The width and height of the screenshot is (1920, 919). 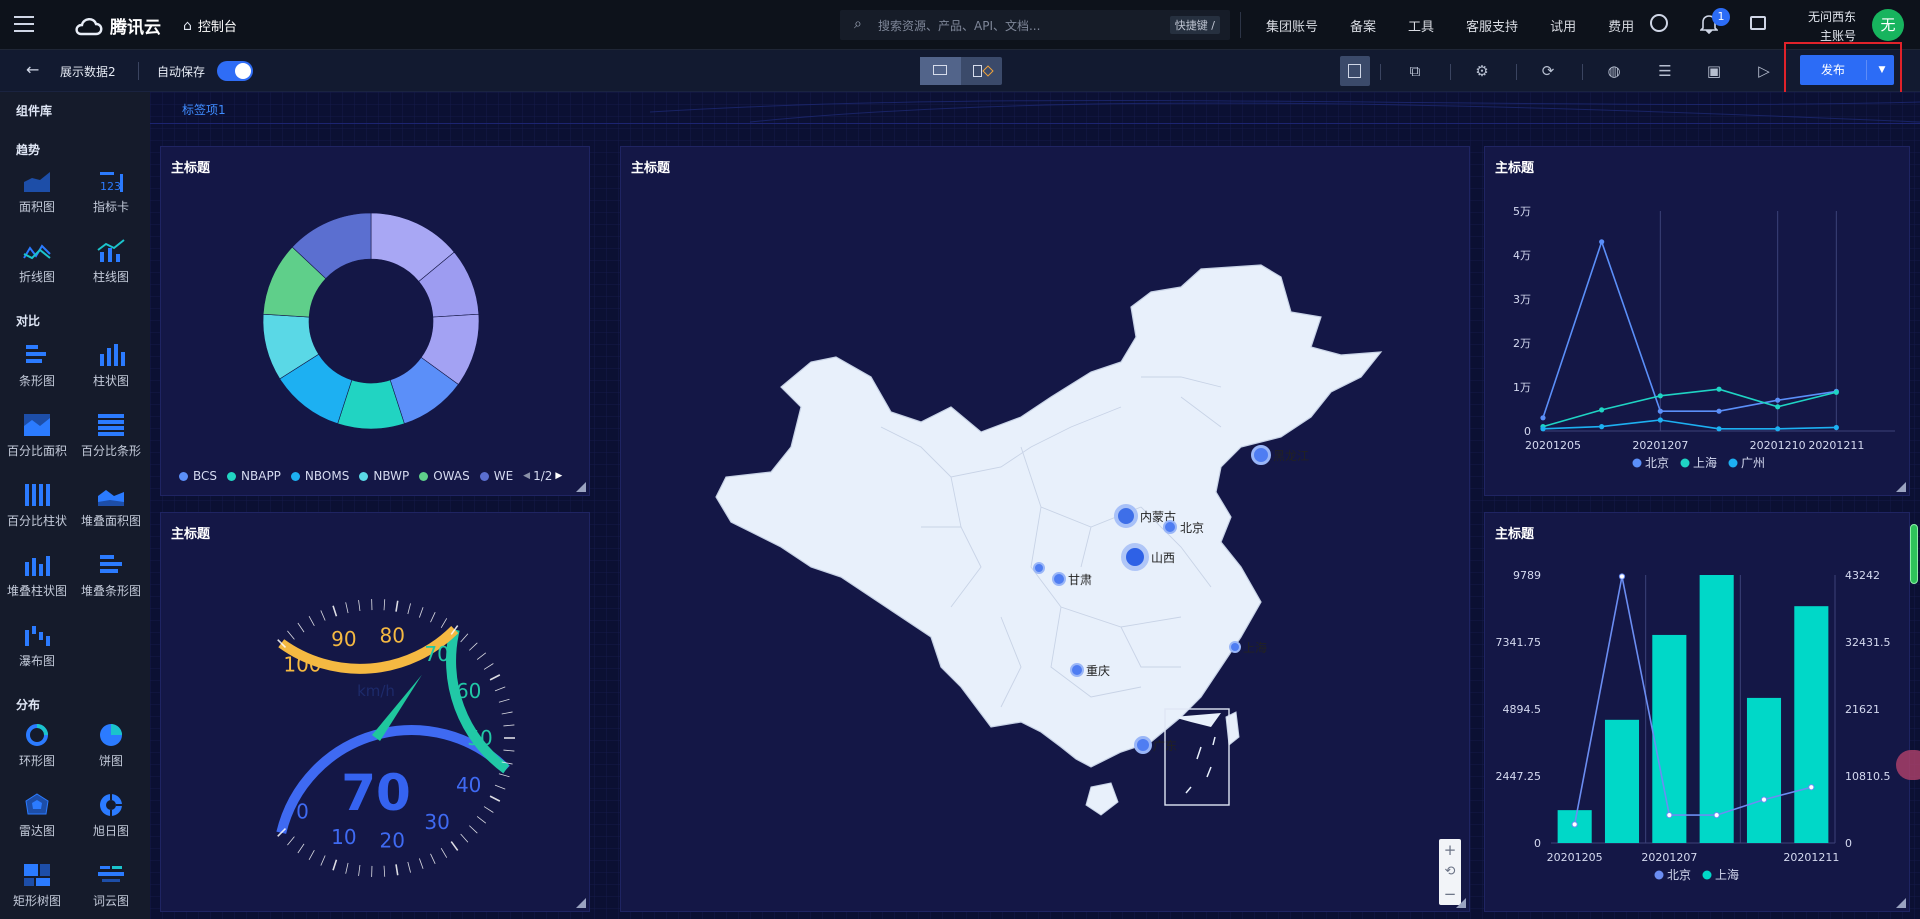 I want to click on component-pie: 饼图, so click(x=111, y=745).